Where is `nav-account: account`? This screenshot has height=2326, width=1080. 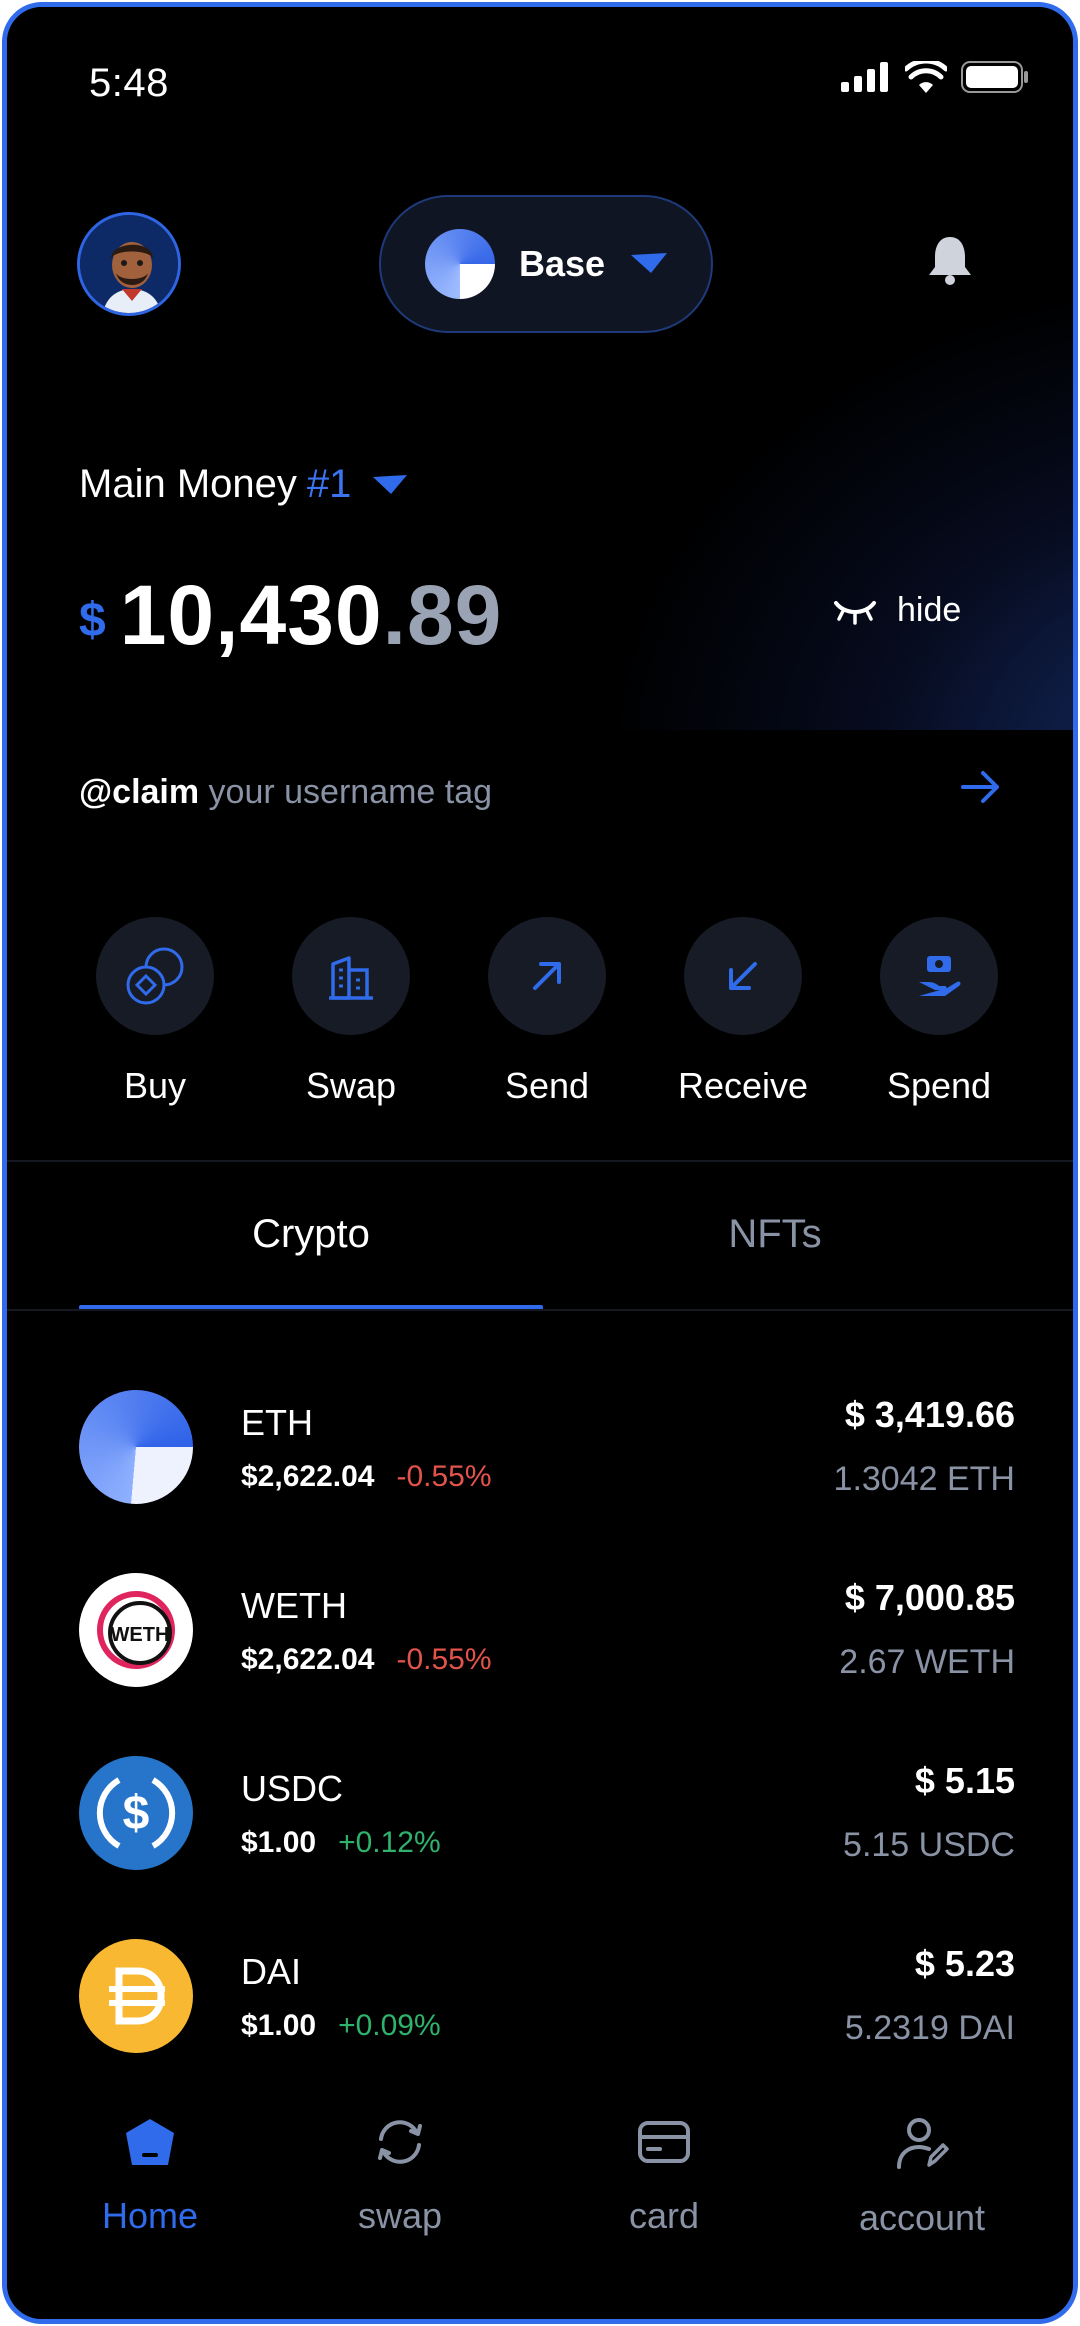
nav-account: account is located at coordinates (922, 2178).